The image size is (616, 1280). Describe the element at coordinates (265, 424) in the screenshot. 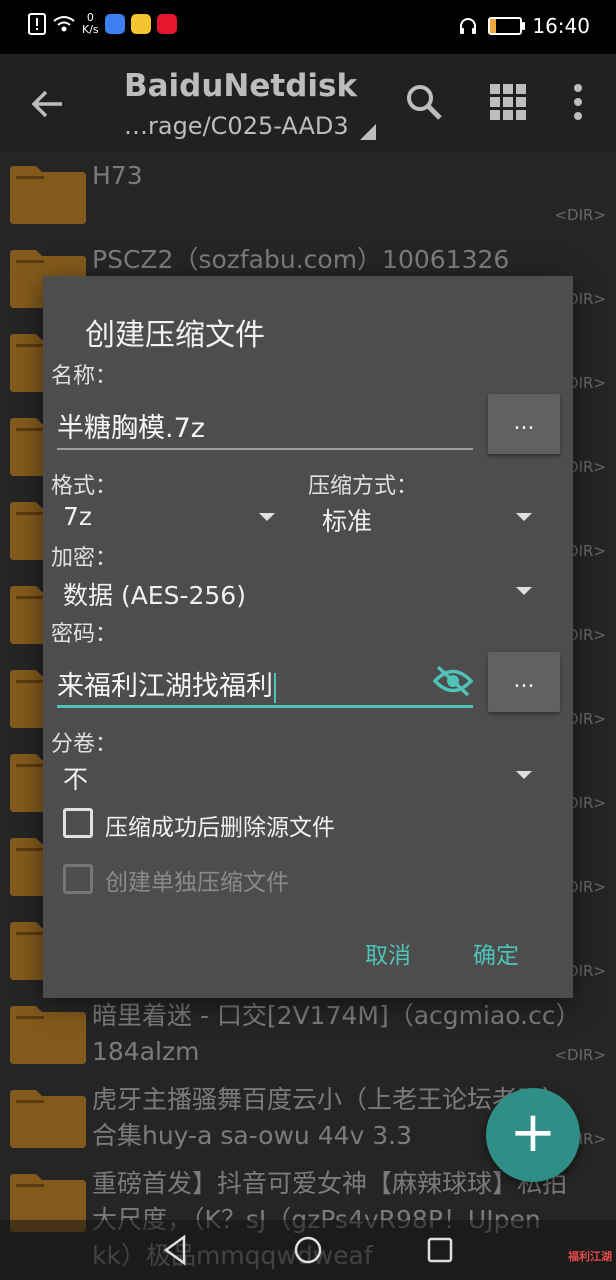

I see `archive-name-field: 半糖胸模.7z` at that location.